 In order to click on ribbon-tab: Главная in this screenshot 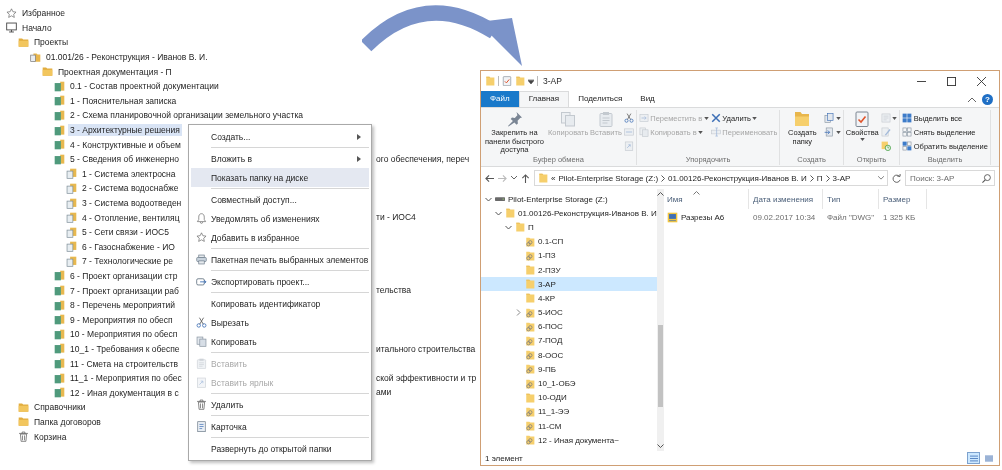, I will do `click(544, 99)`.